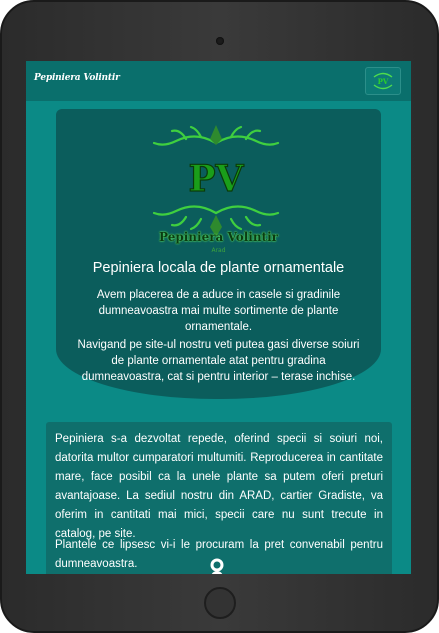 This screenshot has height=633, width=439. I want to click on logo-thumbnail-icon: PV, so click(383, 81).